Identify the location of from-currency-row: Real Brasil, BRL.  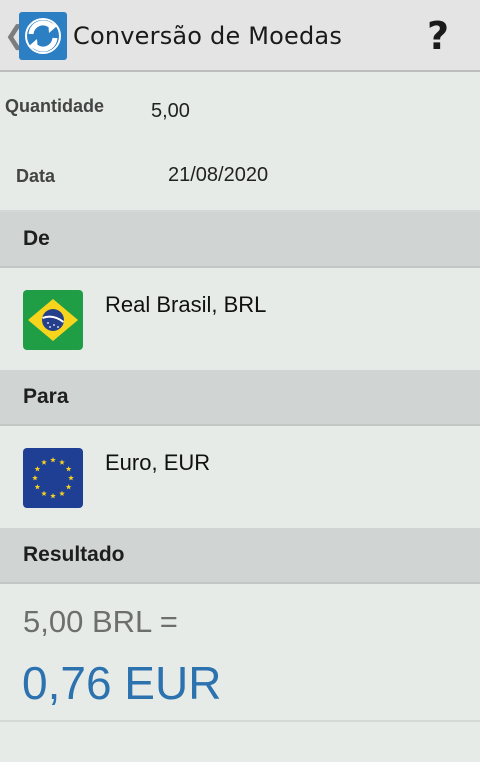
(240, 319).